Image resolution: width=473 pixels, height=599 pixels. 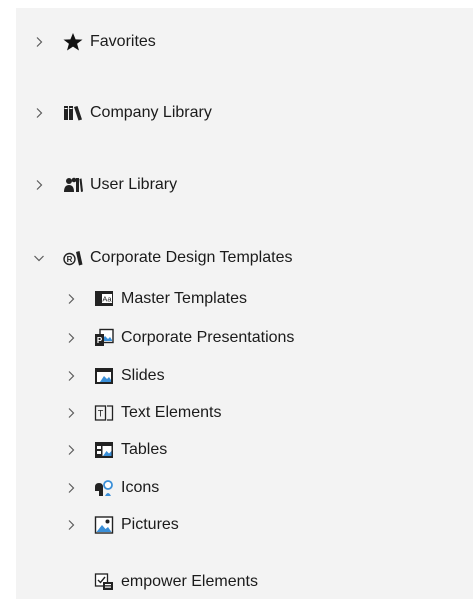 I want to click on text-element-icon: T, so click(x=104, y=413).